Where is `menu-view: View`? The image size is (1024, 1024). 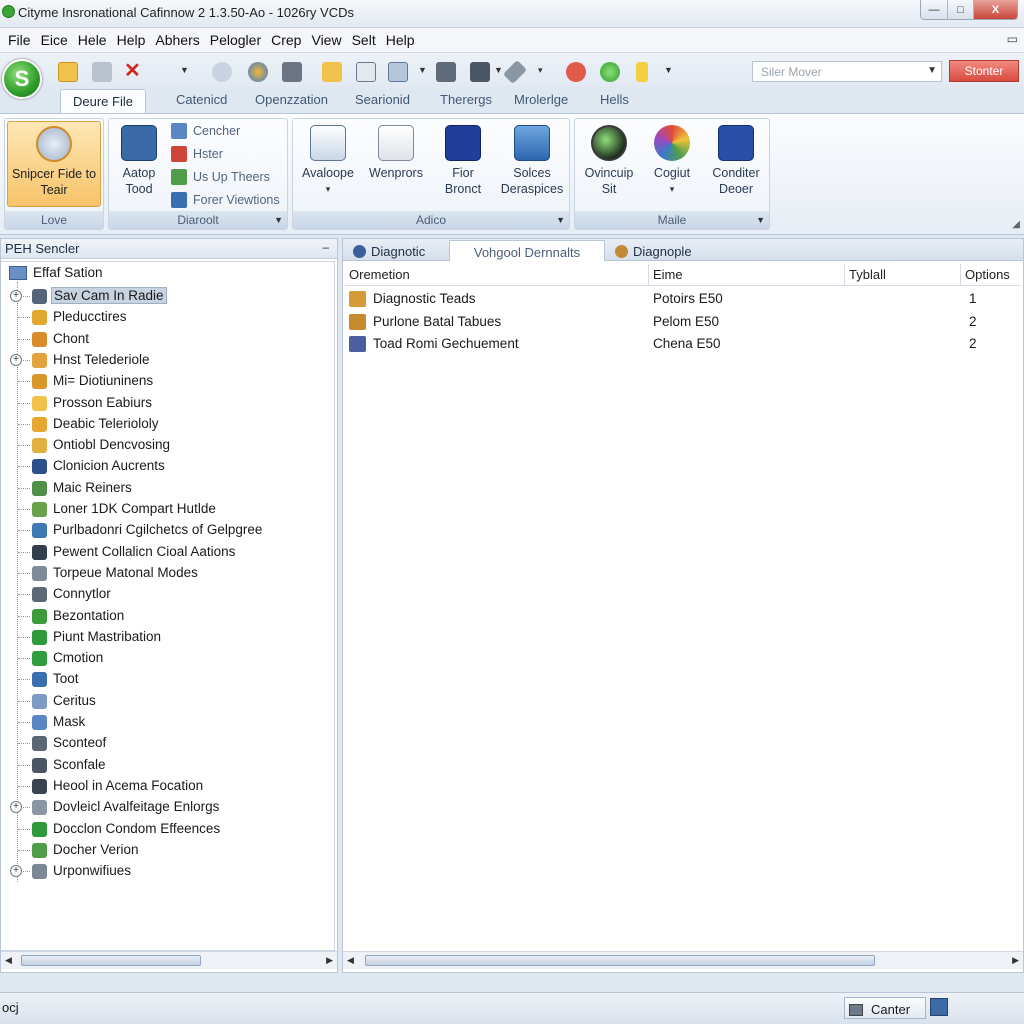
menu-view: View is located at coordinates (327, 40).